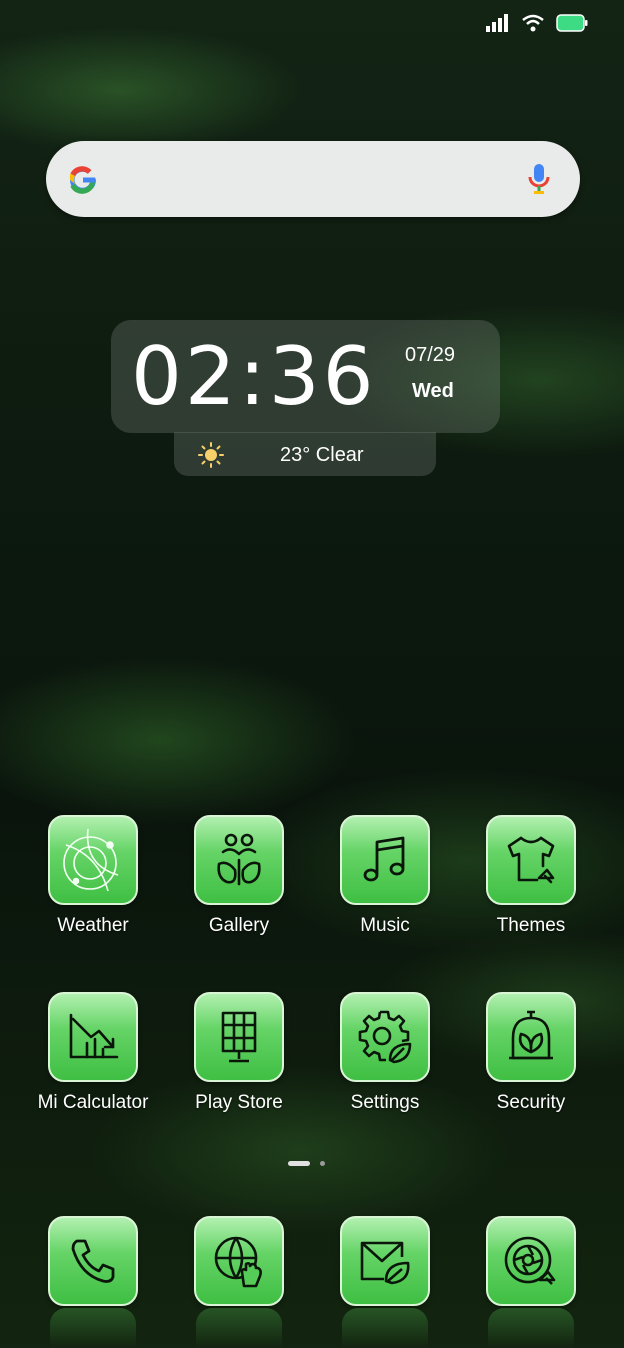  I want to click on page-dot, so click(322, 1163).